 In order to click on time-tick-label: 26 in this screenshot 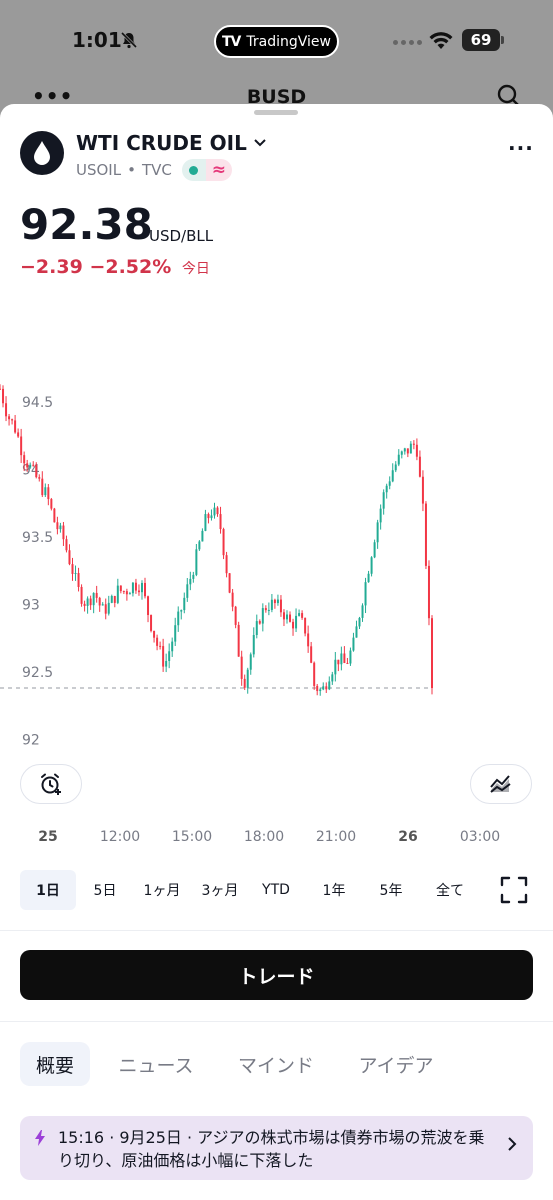, I will do `click(408, 837)`.